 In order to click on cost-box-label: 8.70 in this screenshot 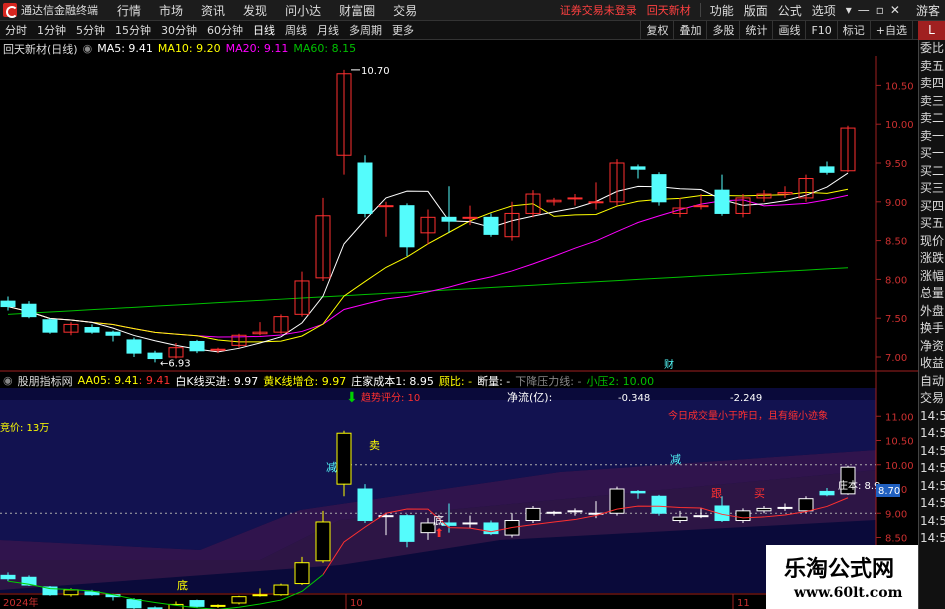, I will do `click(889, 491)`.